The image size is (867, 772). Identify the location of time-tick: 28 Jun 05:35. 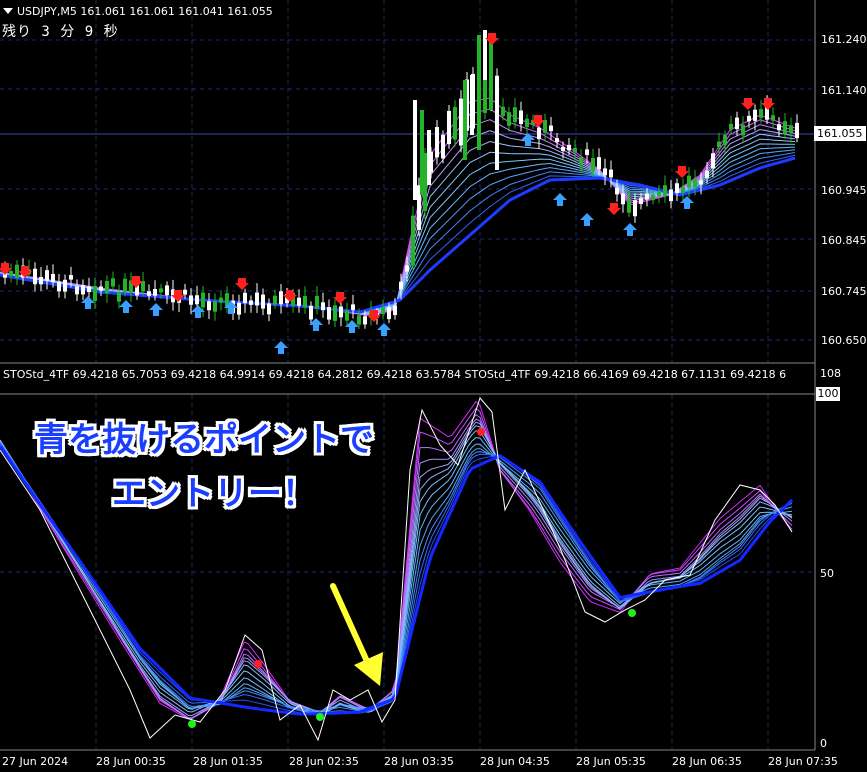
(611, 761).